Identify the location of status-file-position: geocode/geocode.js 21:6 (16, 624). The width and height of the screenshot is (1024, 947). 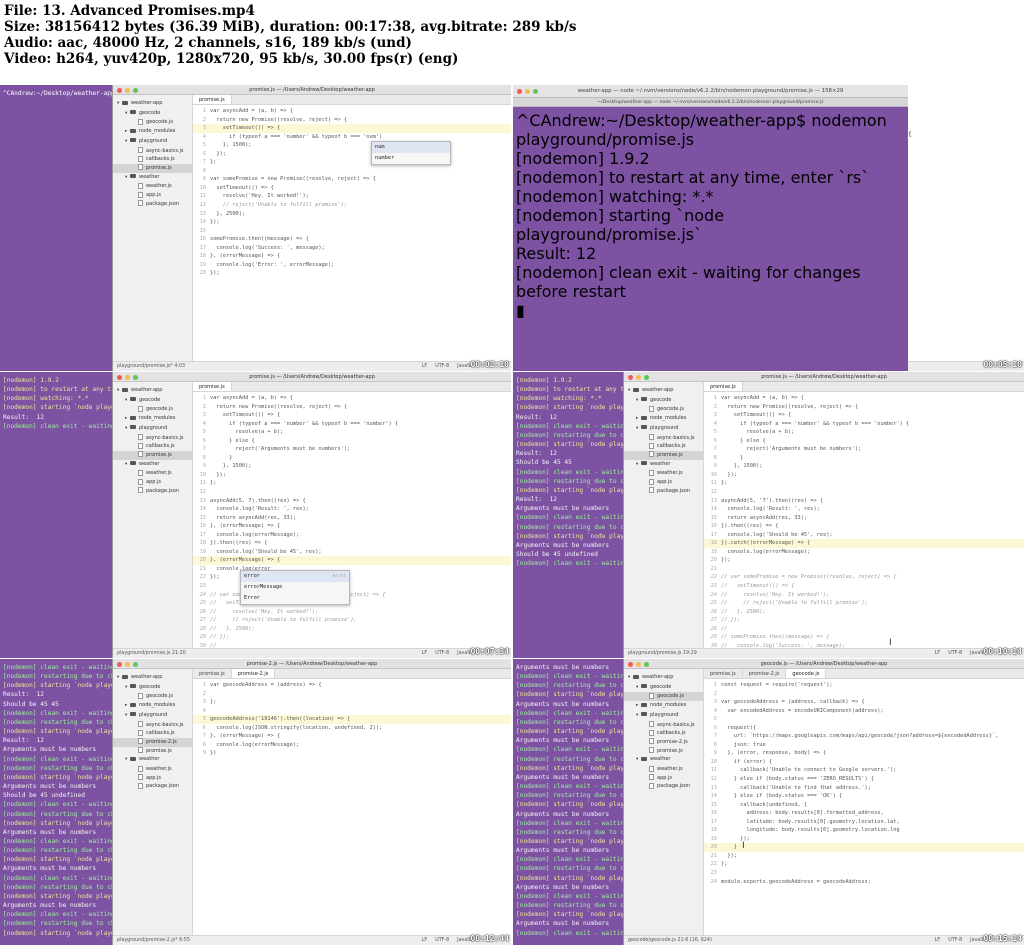
(670, 940).